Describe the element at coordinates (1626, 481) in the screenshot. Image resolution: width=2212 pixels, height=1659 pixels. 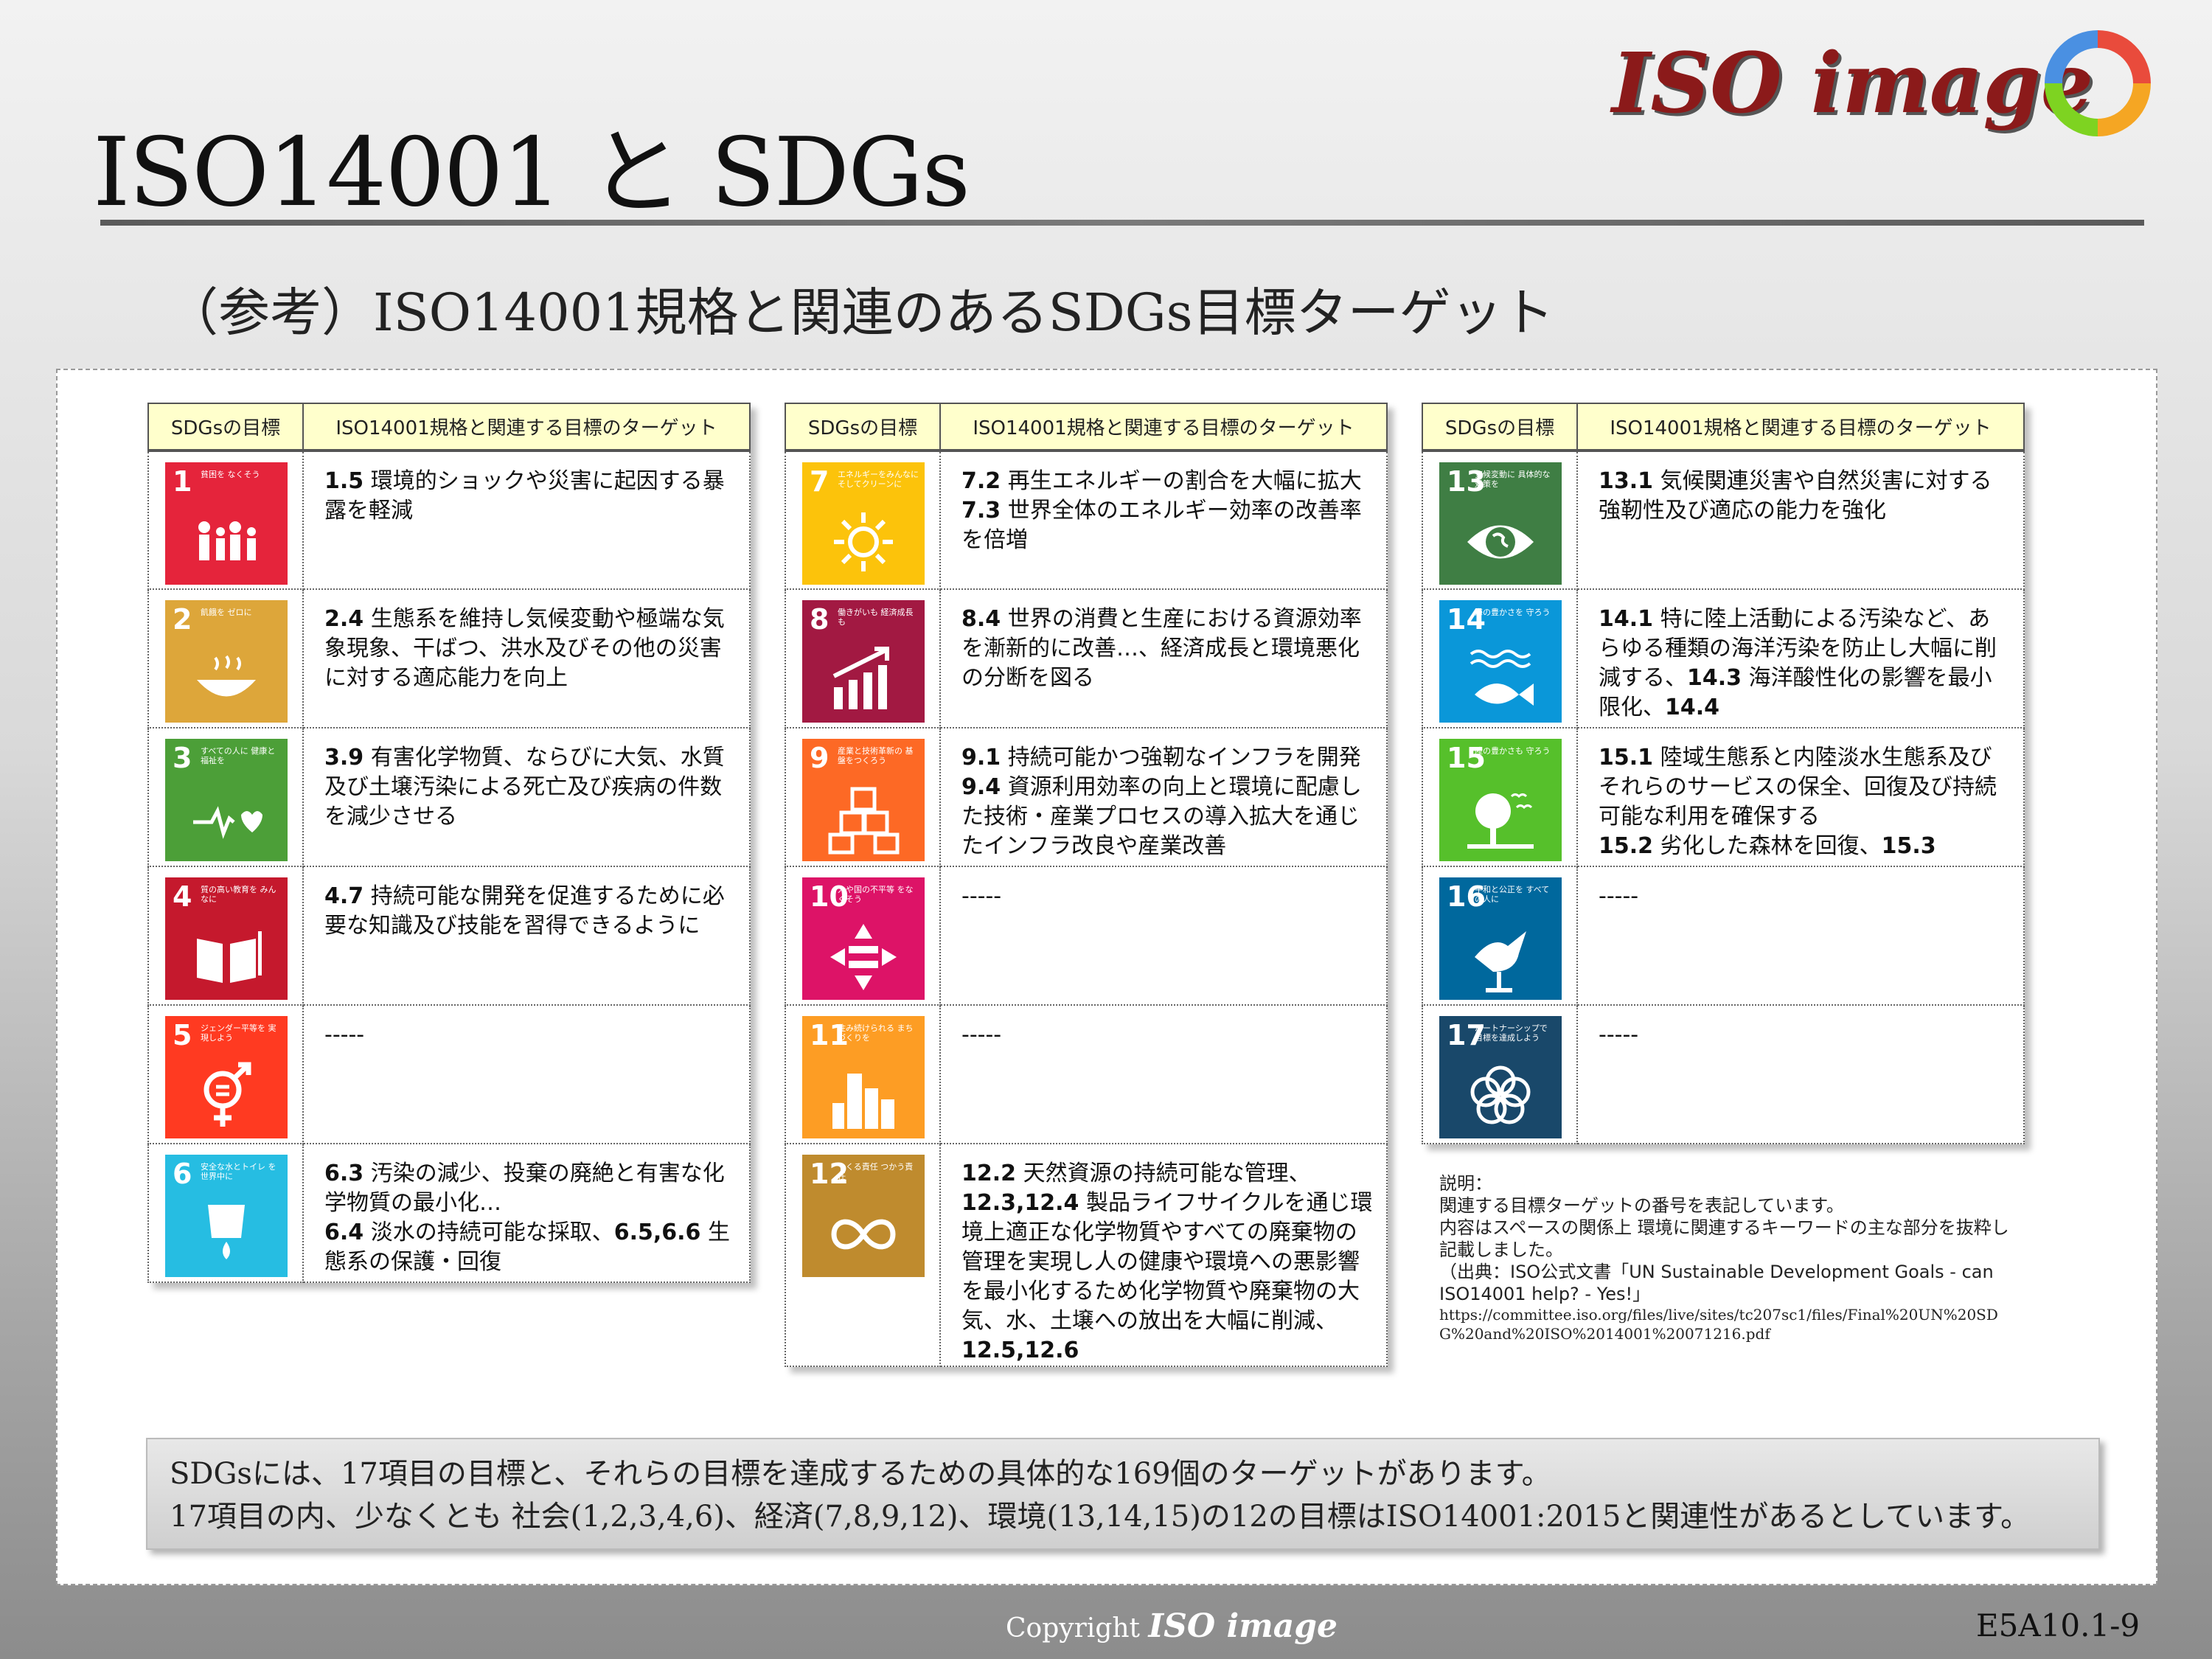
I see `target-number: 13.1` at that location.